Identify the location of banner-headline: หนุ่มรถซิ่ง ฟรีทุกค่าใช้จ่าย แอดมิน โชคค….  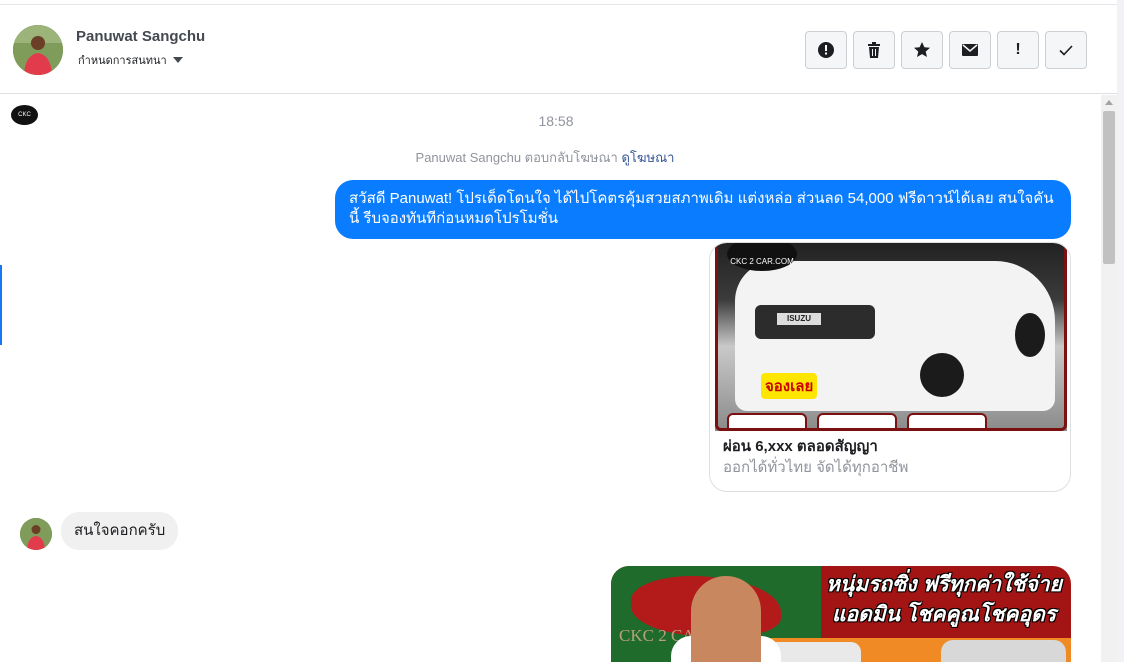
(944, 600).